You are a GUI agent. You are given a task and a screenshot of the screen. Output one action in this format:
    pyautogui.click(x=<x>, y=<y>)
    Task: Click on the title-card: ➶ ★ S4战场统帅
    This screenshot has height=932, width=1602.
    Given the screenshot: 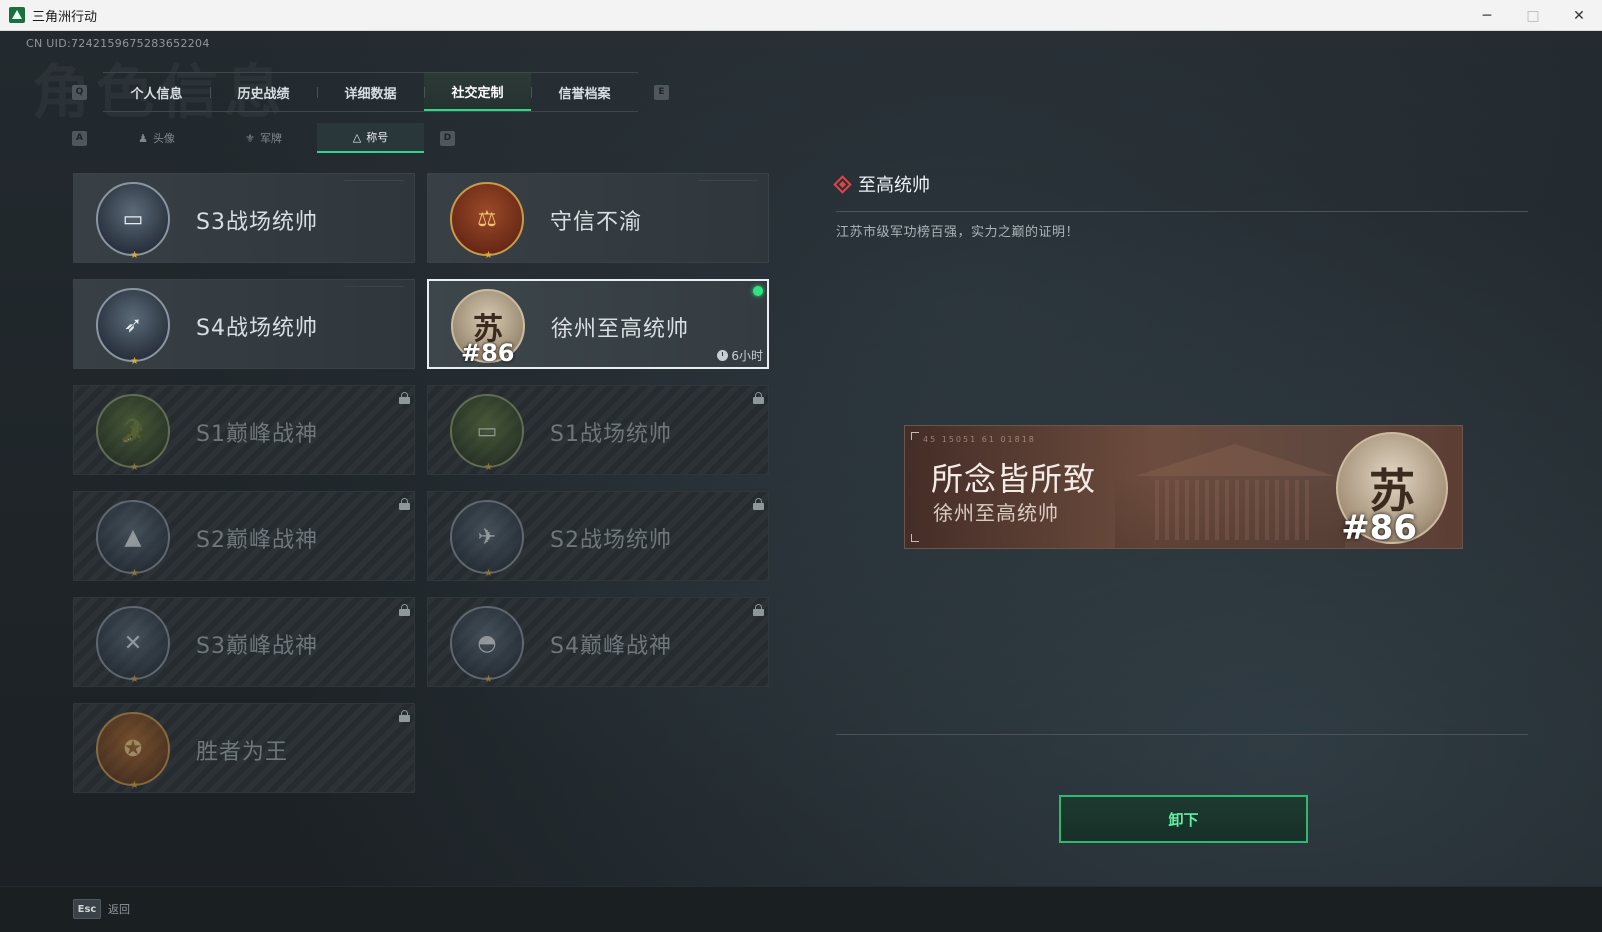 What is the action you would take?
    pyautogui.click(x=244, y=324)
    